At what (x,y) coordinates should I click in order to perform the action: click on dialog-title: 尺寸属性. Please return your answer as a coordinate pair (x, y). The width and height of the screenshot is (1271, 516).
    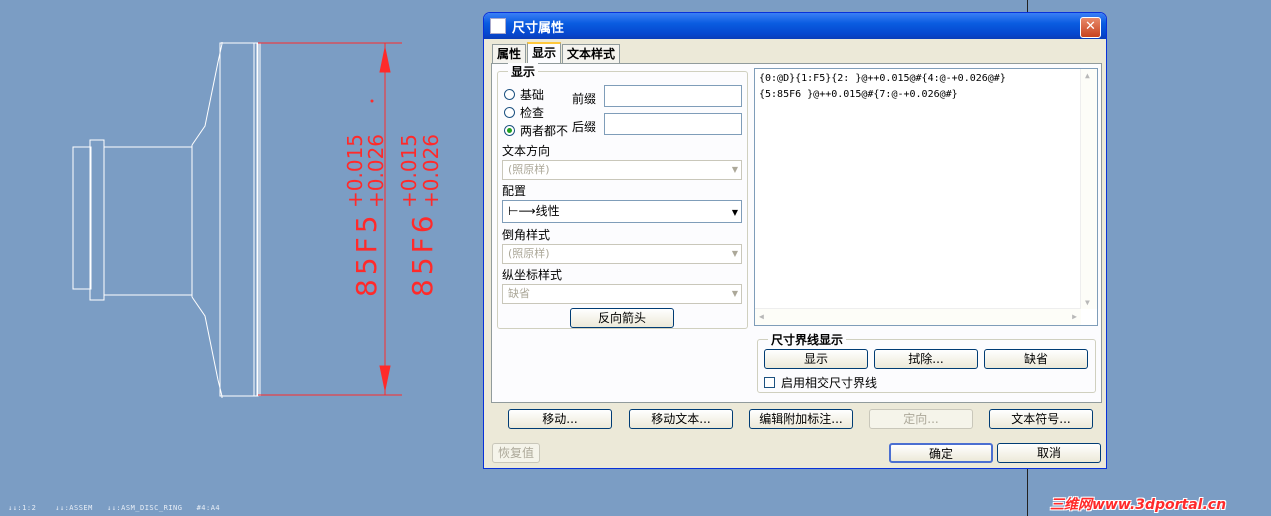
    Looking at the image, I should click on (538, 28).